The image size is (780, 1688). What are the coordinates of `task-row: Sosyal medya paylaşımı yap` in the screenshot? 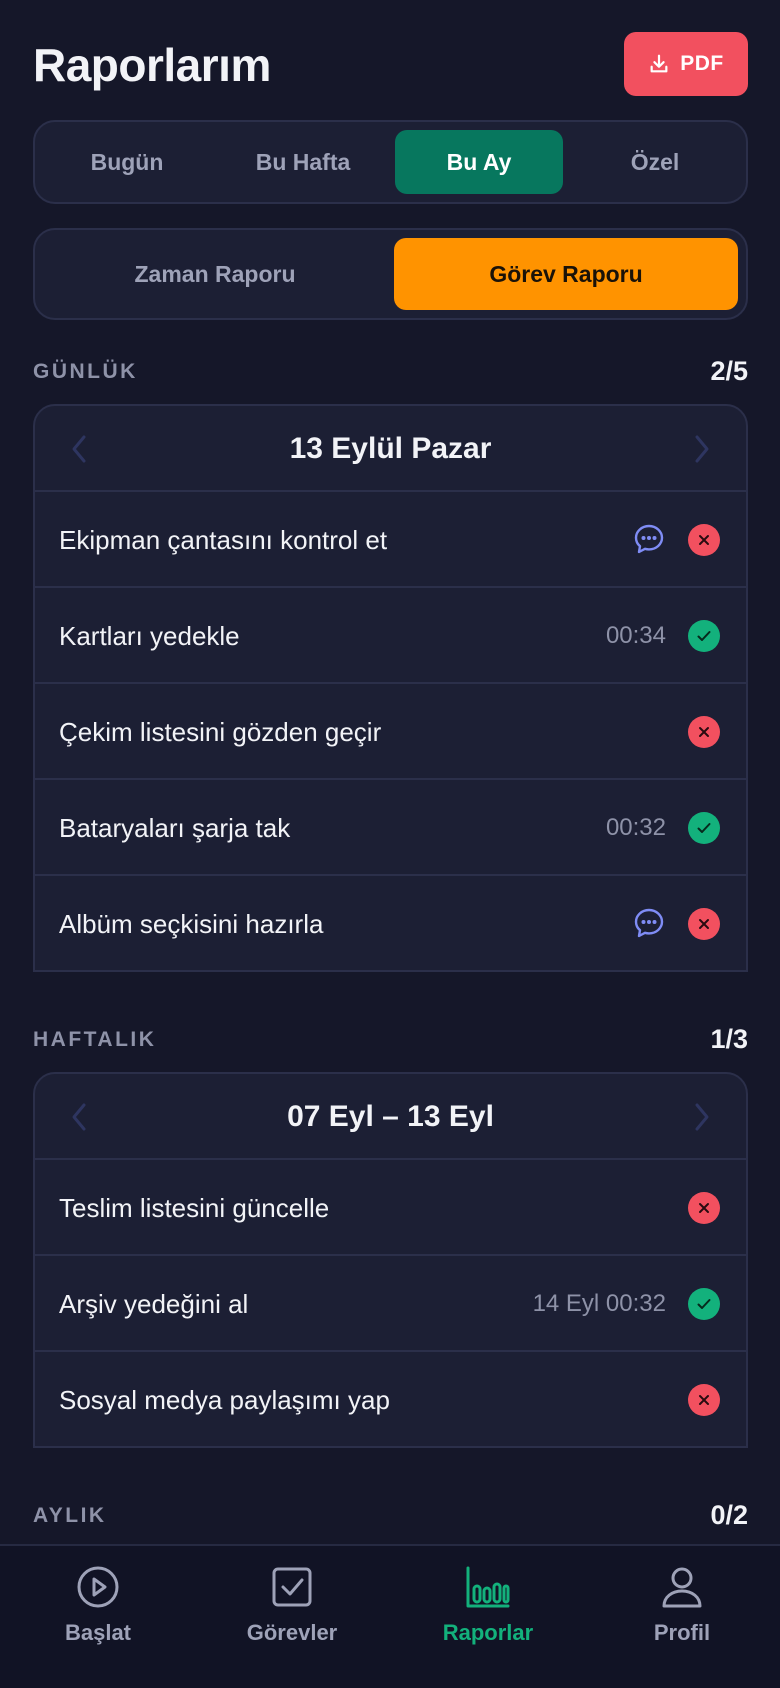 It's located at (390, 1399).